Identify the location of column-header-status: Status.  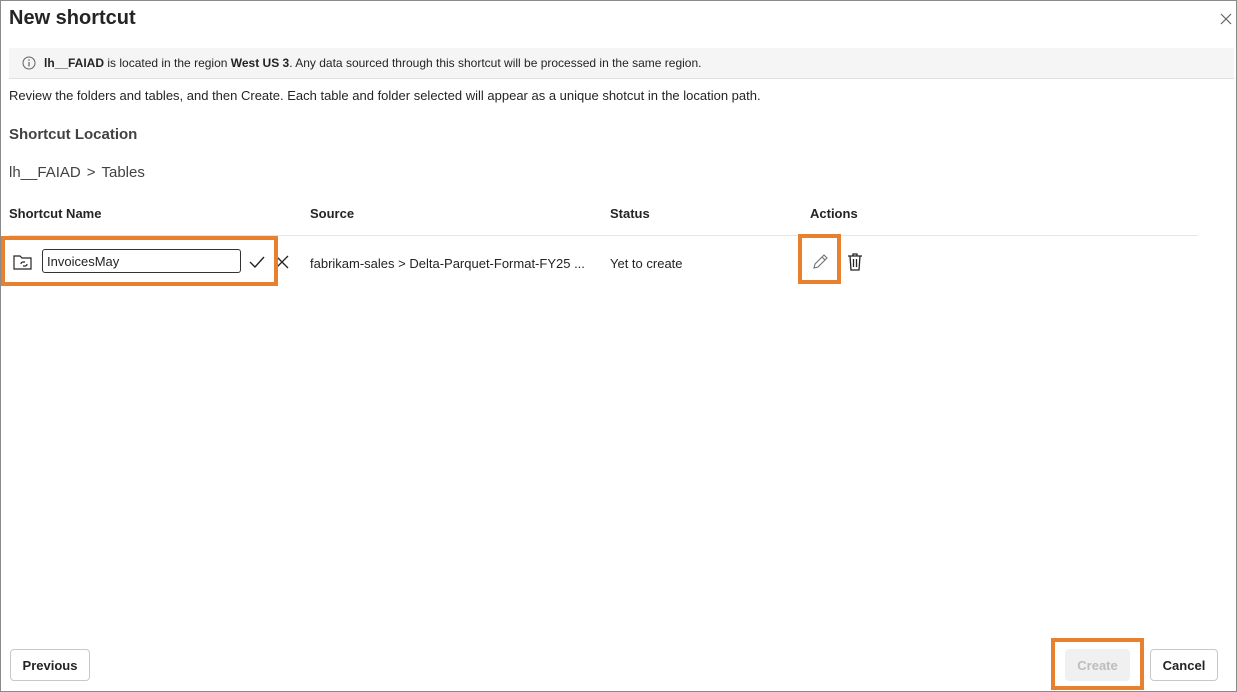
(630, 213).